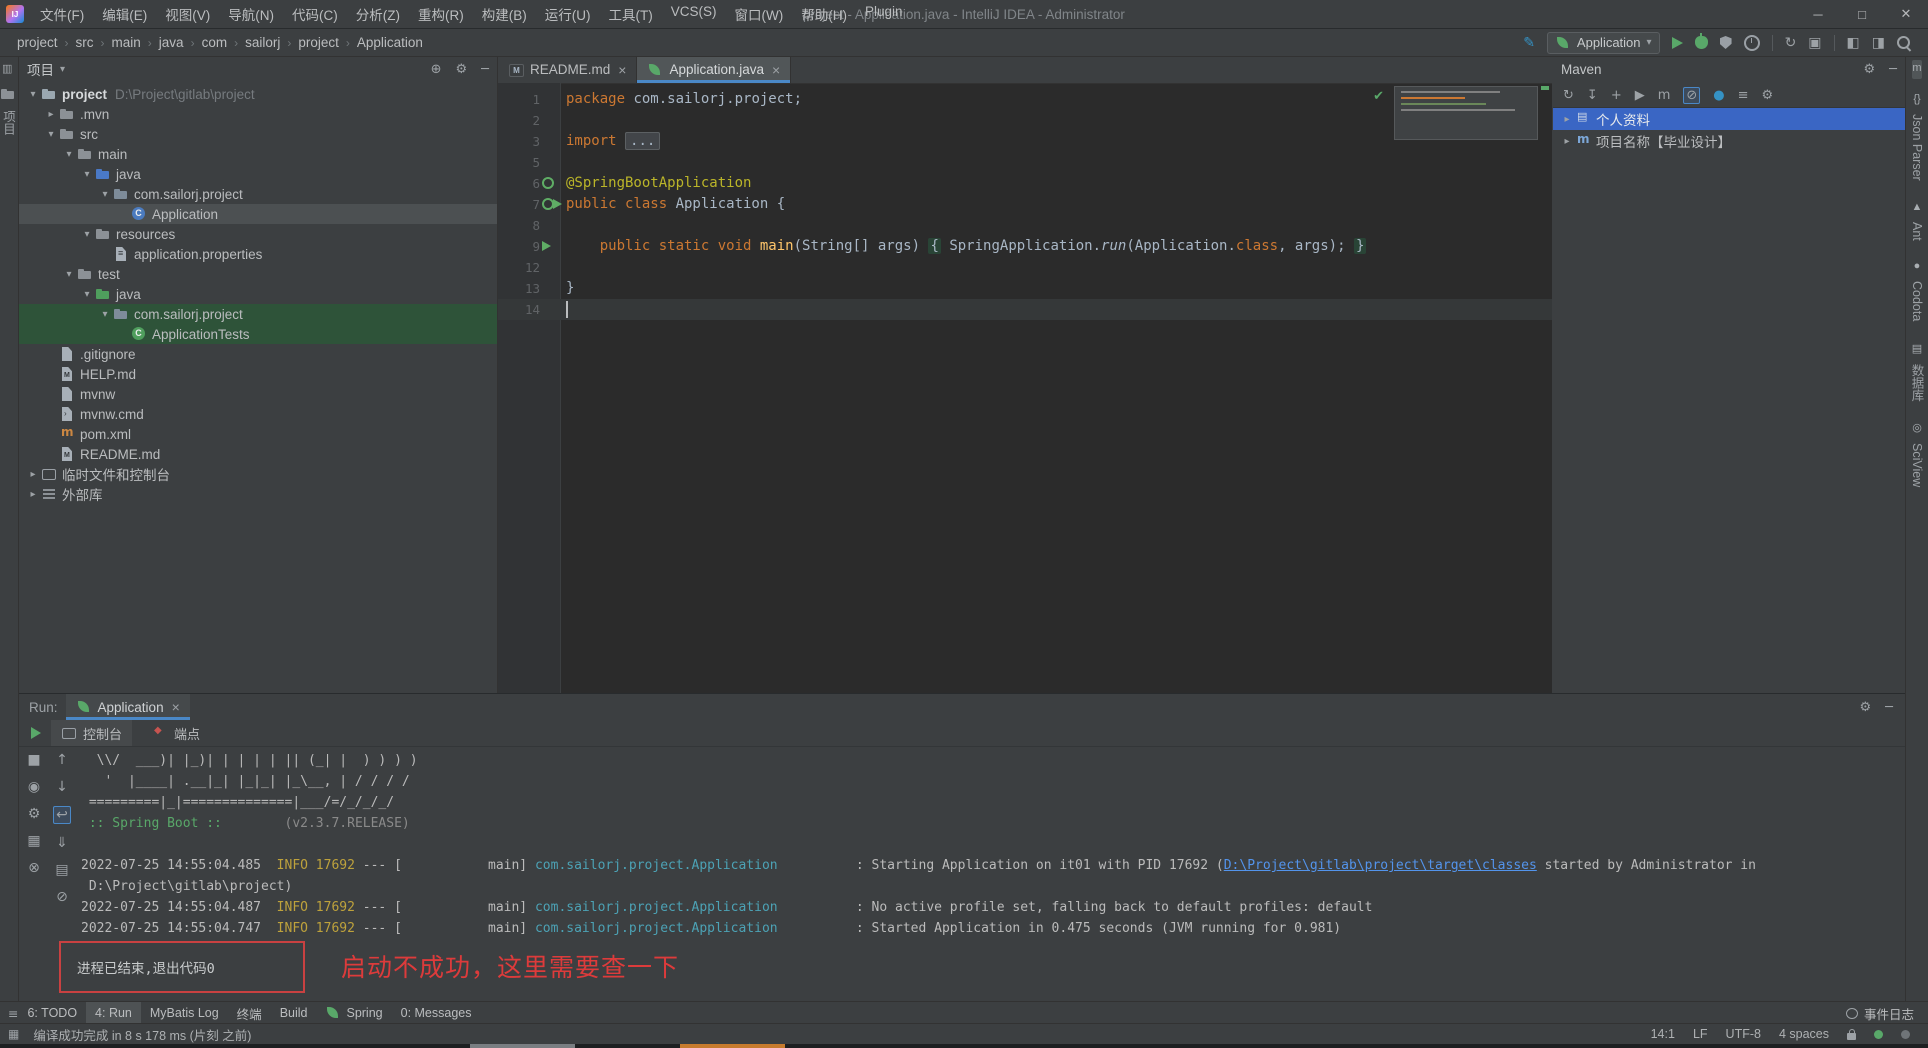  What do you see at coordinates (1893, 69) in the screenshot?
I see `hide-panel-icon: ─` at bounding box center [1893, 69].